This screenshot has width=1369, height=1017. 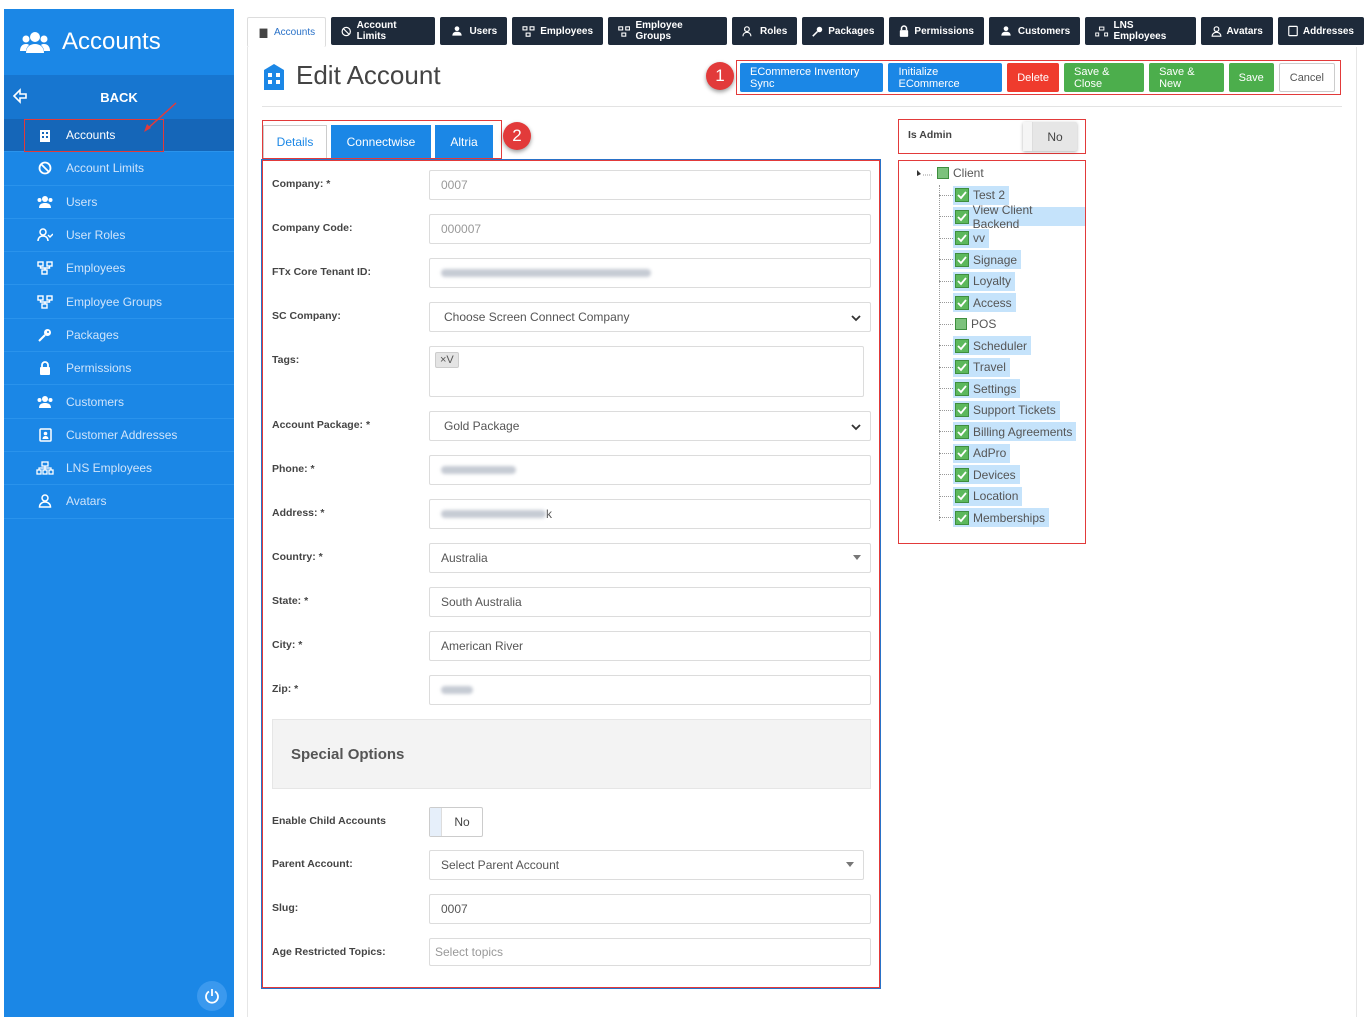 What do you see at coordinates (650, 514) in the screenshot?
I see `address-input: k` at bounding box center [650, 514].